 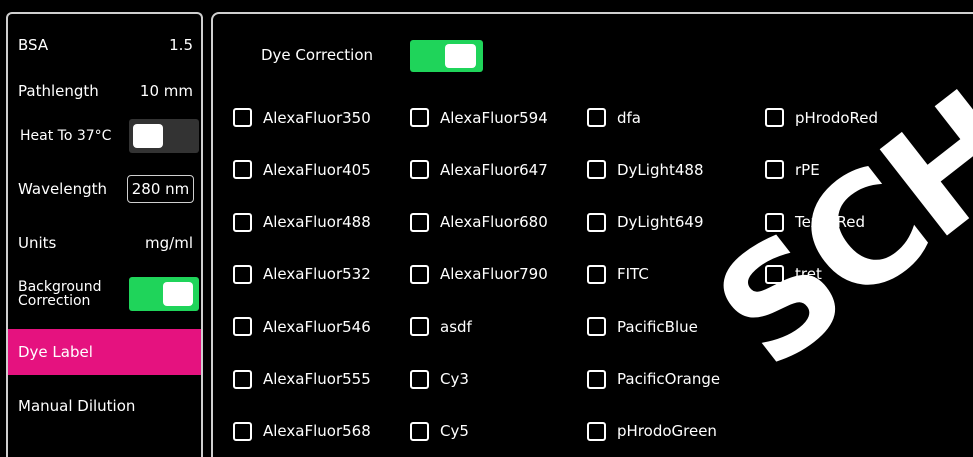 What do you see at coordinates (104, 136) in the screenshot?
I see `heat-row: Heat To 37°C` at bounding box center [104, 136].